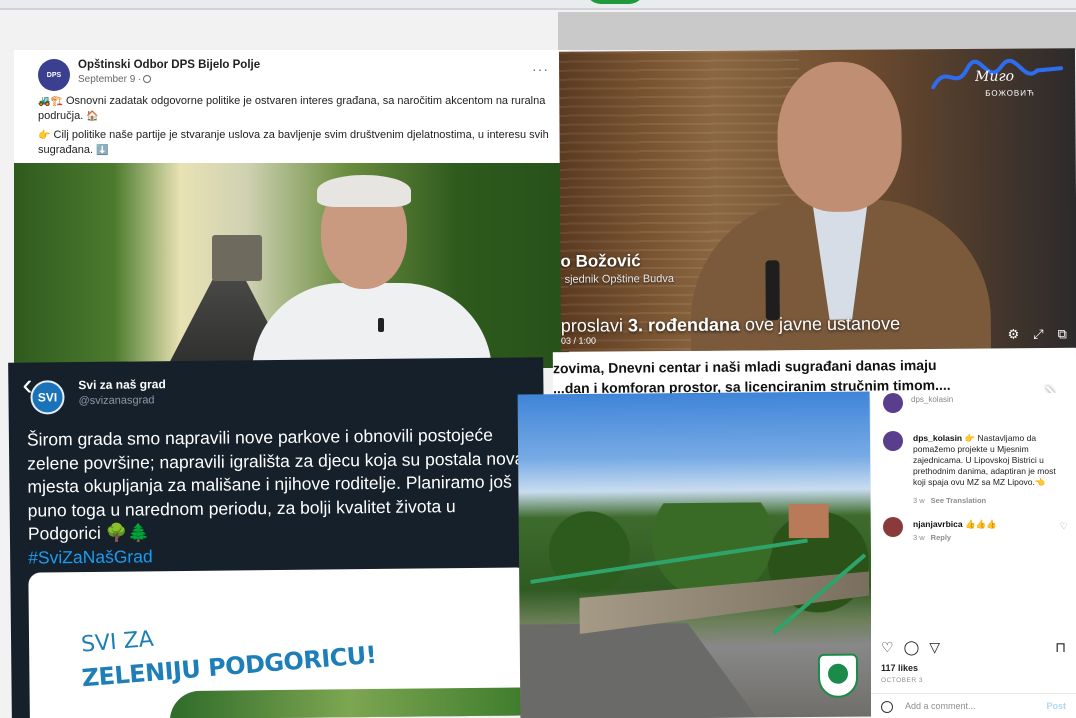 The width and height of the screenshot is (1076, 718). Describe the element at coordinates (1064, 526) in the screenshot. I see `comment-like-heart-icon: ♡` at that location.